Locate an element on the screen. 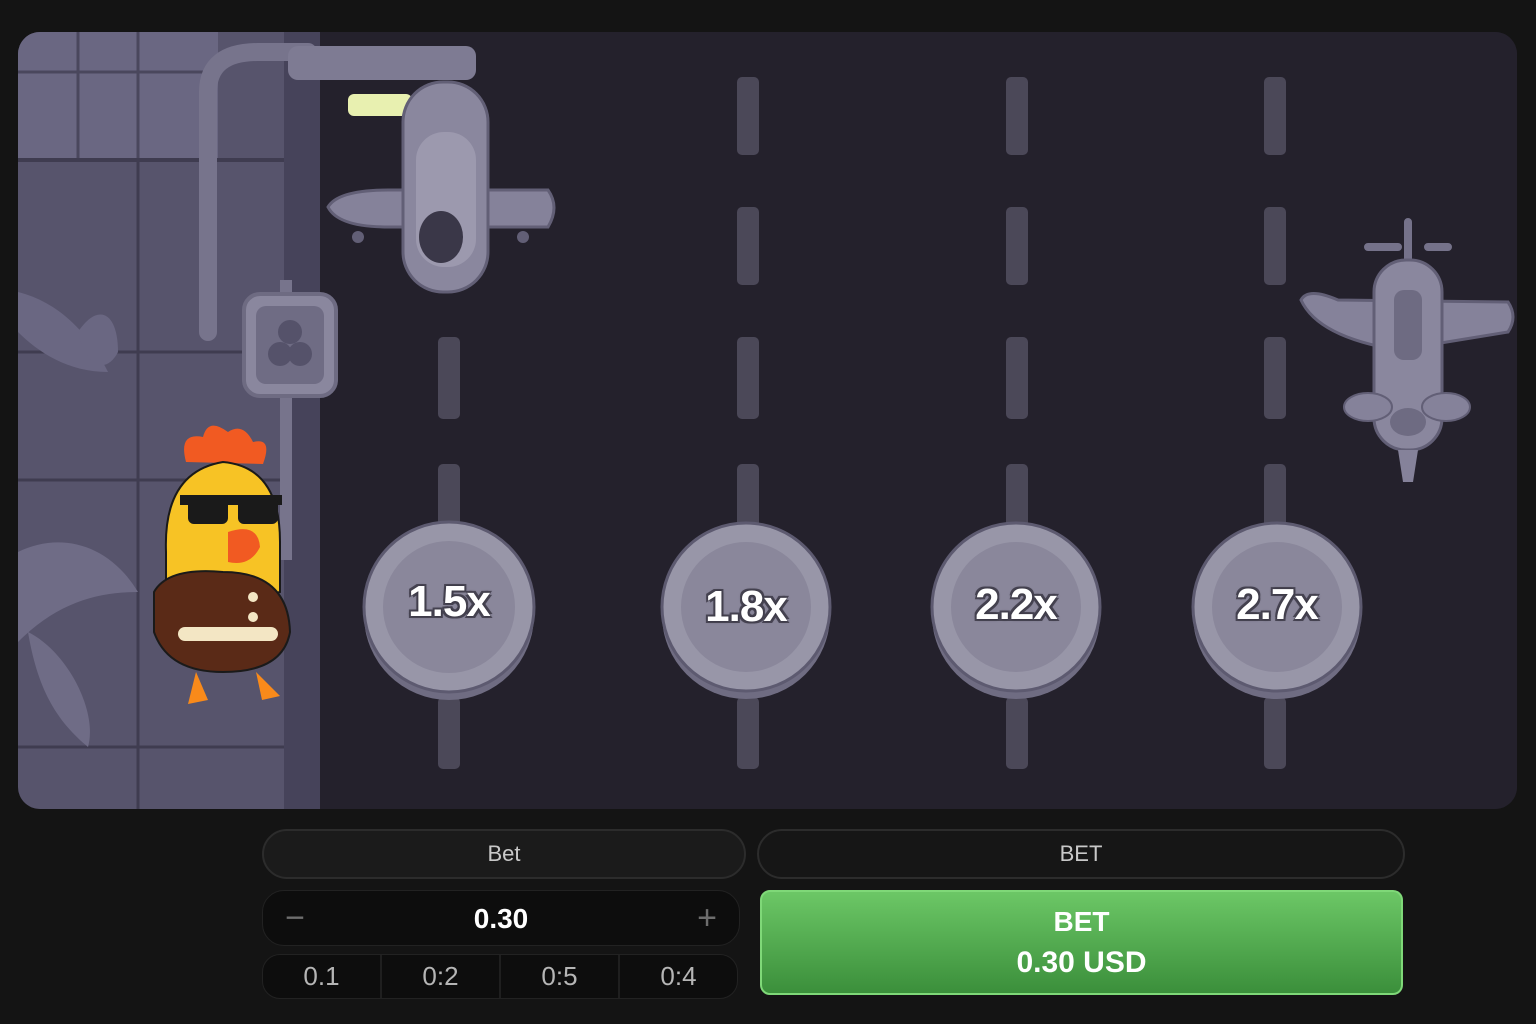  quick-amount-1: 0.1 is located at coordinates (322, 976).